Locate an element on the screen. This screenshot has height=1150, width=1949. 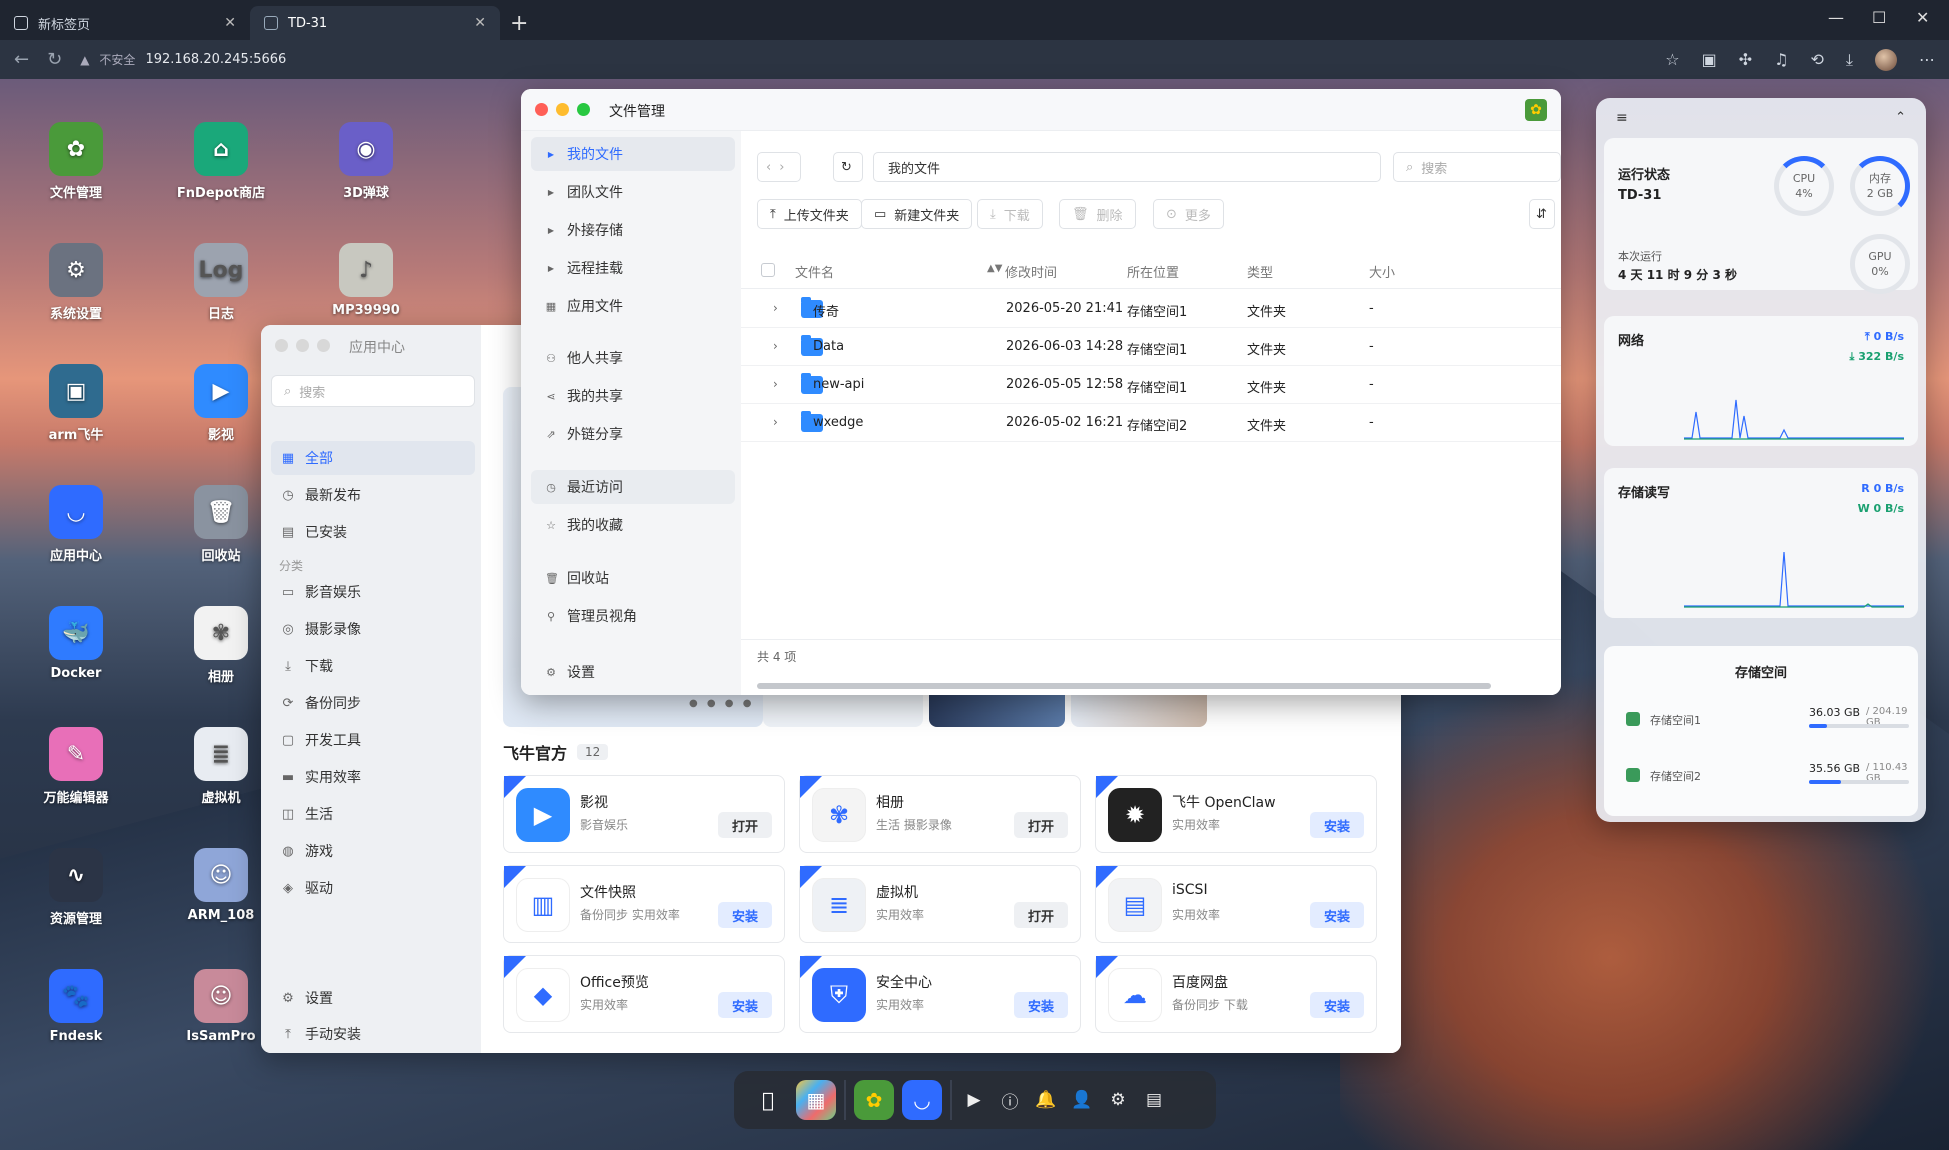
category-item: ▢ 开发工具 is located at coordinates (373, 740).